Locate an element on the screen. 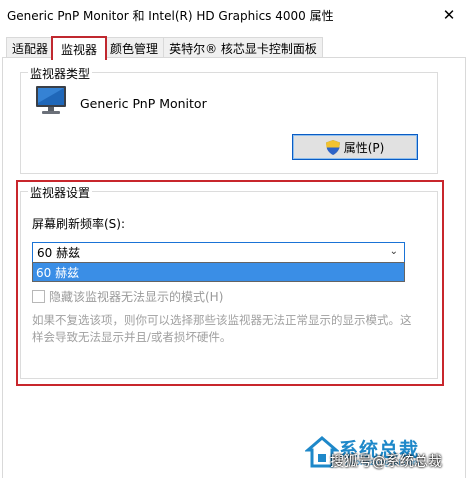 The image size is (468, 478). properties-button: 属性(P) is located at coordinates (355, 147).